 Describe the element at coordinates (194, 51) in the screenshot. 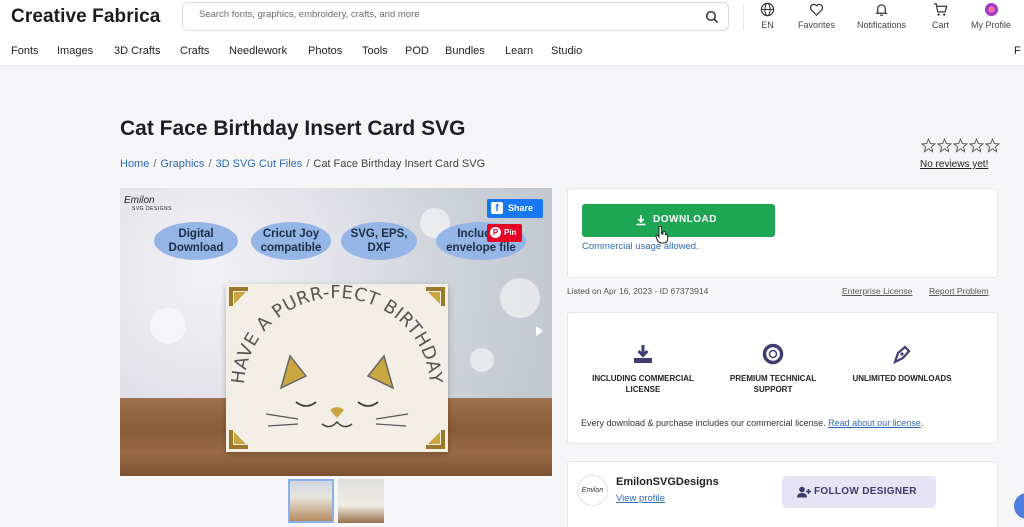

I see `nav-item-crafts: Crafts` at that location.